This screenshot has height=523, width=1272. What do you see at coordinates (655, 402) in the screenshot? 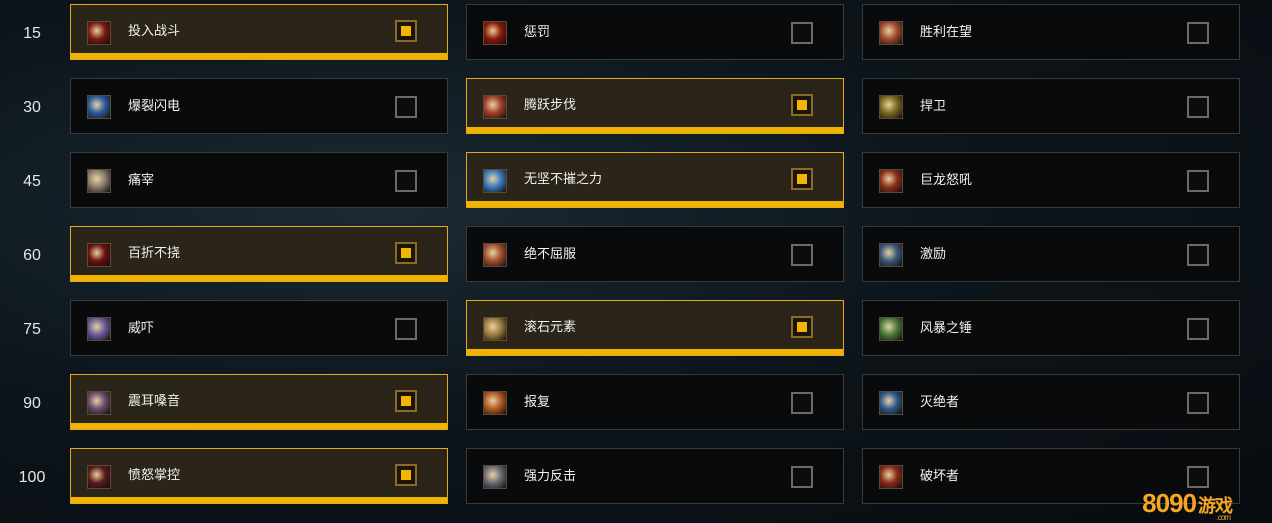
I see `talent-card: 报复` at bounding box center [655, 402].